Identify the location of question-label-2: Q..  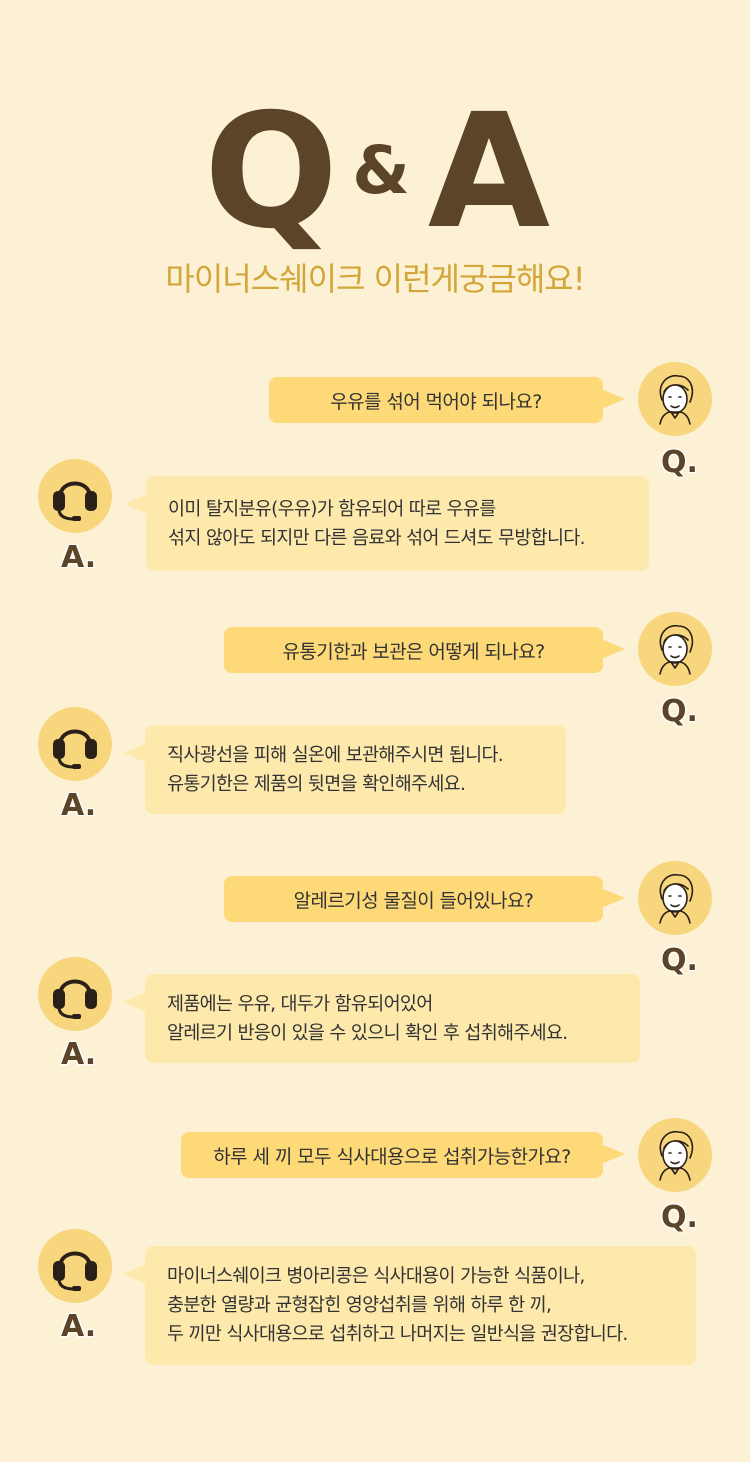
(679, 711).